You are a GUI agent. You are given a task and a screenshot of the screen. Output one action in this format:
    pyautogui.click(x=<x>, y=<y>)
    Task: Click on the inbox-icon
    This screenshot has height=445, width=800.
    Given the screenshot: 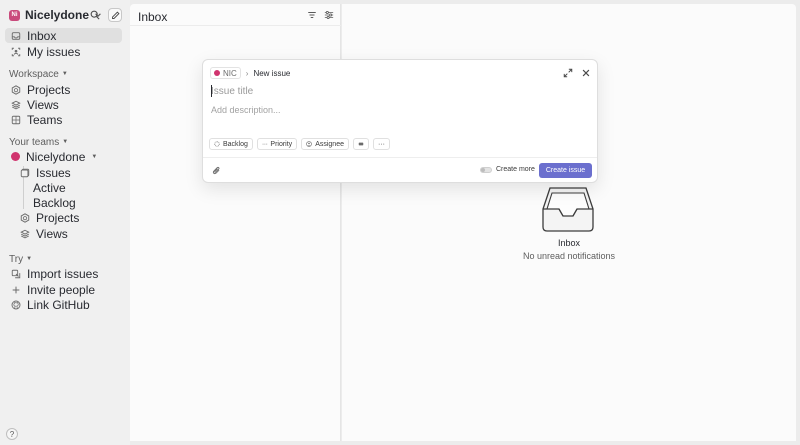 What is the action you would take?
    pyautogui.click(x=16, y=35)
    